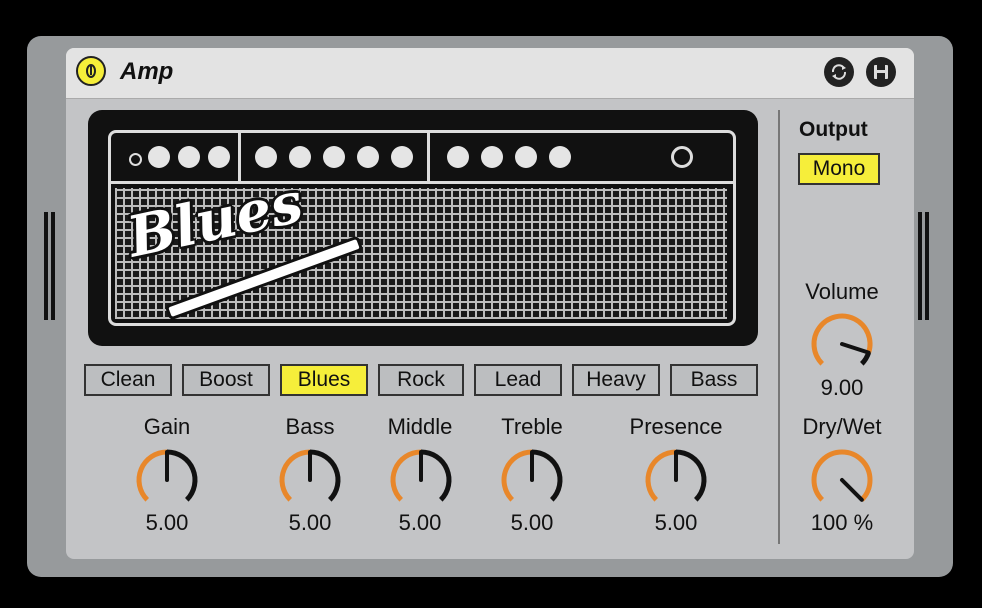 The height and width of the screenshot is (608, 982). Describe the element at coordinates (676, 522) in the screenshot. I see `presence-value: 5.00` at that location.